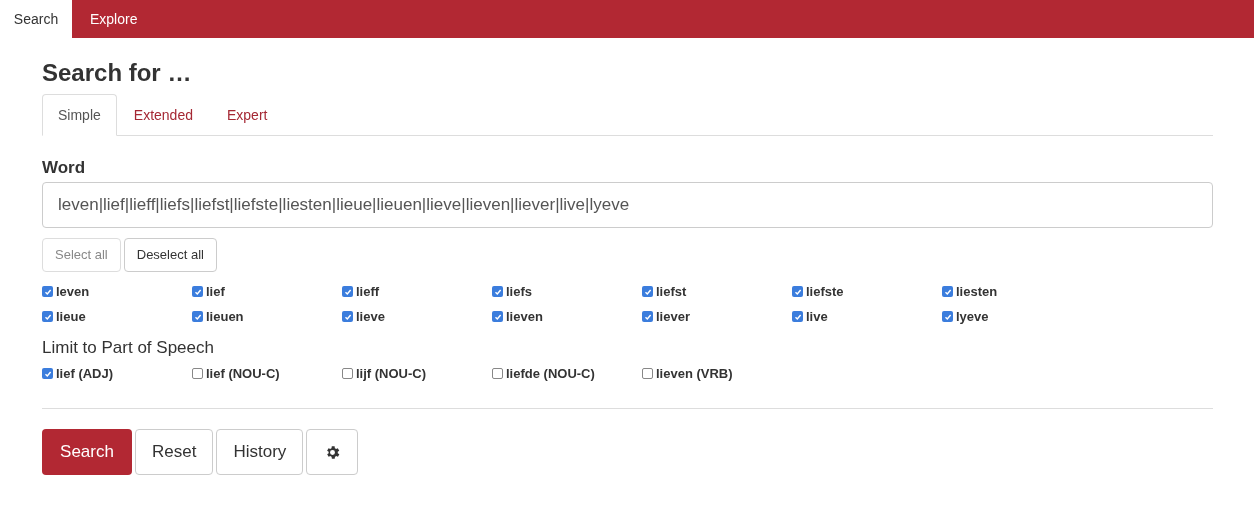 Image resolution: width=1254 pixels, height=521 pixels. What do you see at coordinates (215, 291) in the screenshot?
I see `checkbox-label: lief` at bounding box center [215, 291].